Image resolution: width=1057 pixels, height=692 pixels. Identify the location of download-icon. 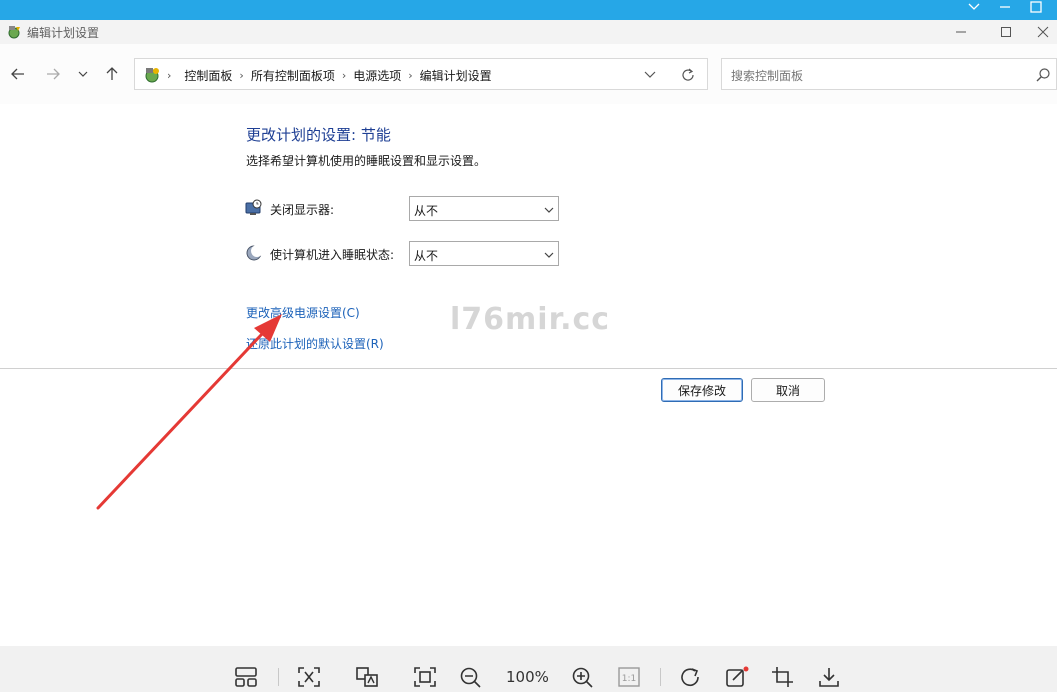
(829, 677).